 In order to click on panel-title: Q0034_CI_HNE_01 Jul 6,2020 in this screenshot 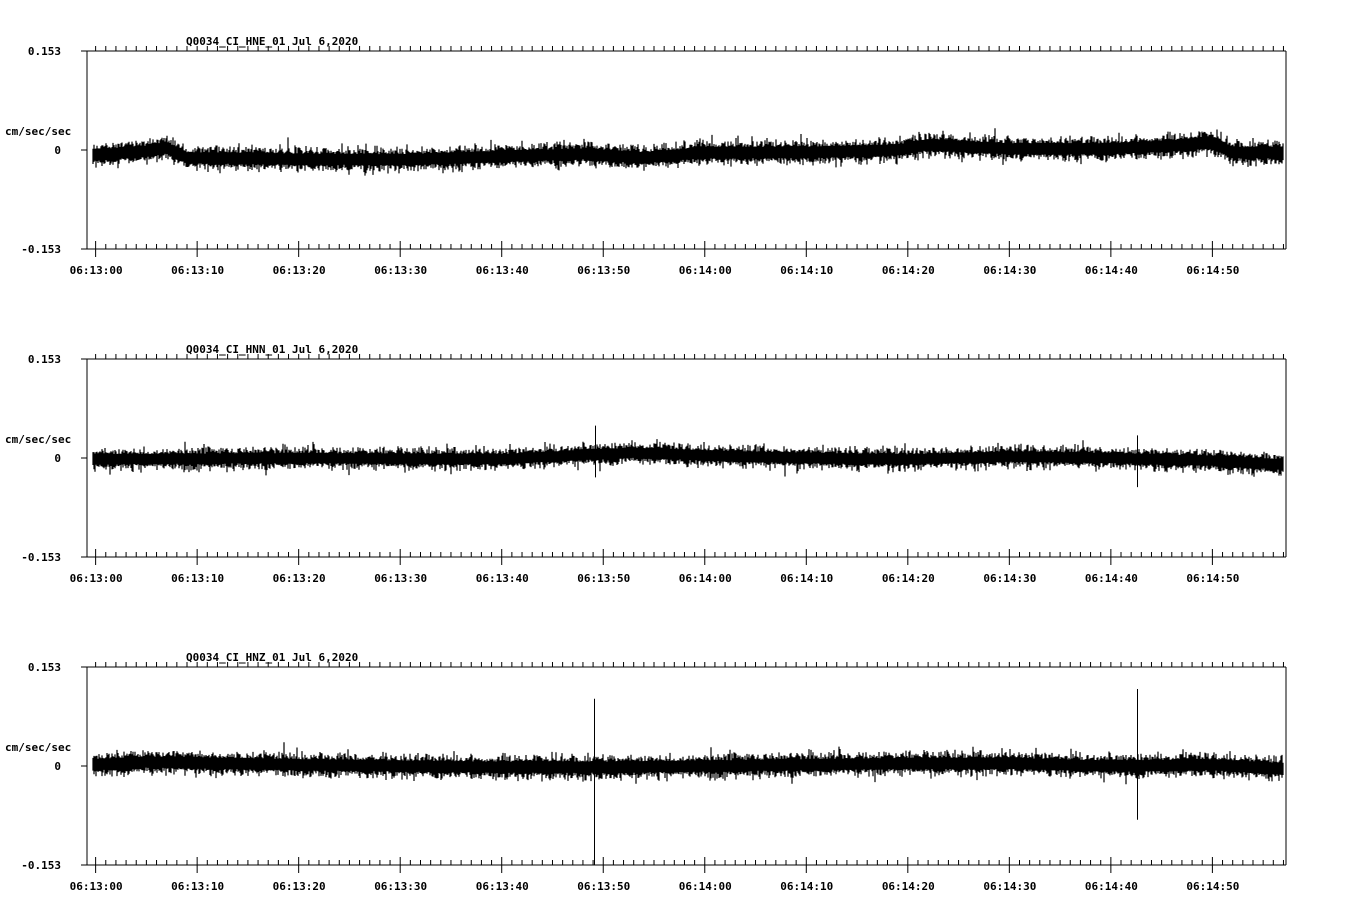, I will do `click(272, 41)`.